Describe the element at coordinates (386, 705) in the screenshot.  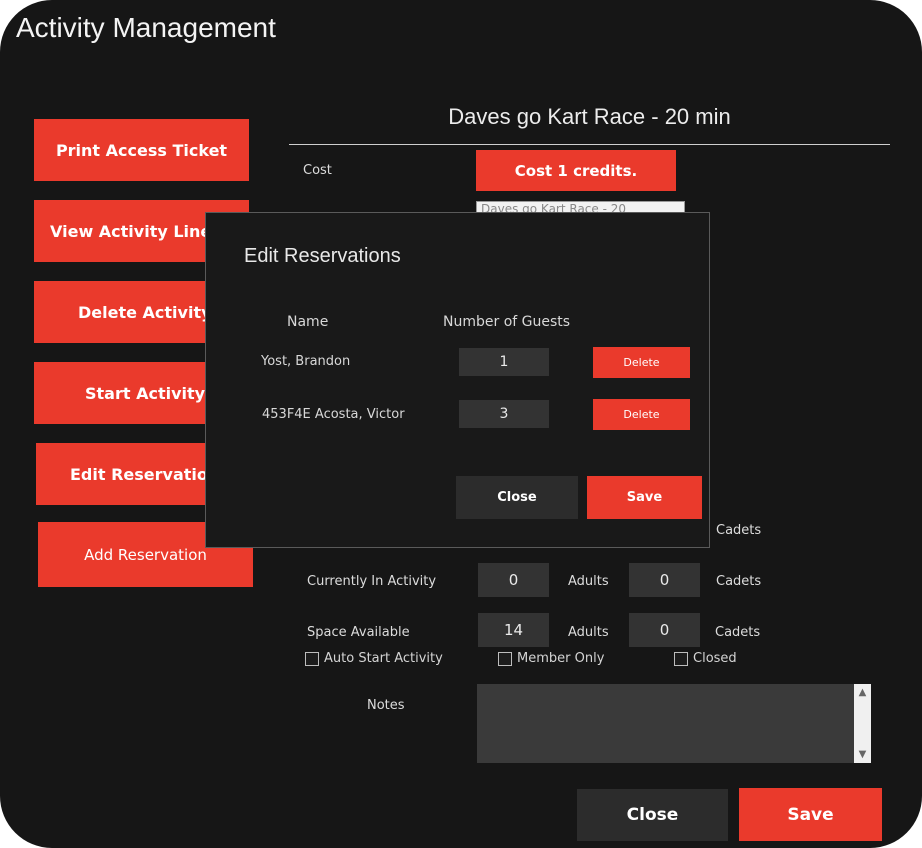
I see `notes-label: Notes` at that location.